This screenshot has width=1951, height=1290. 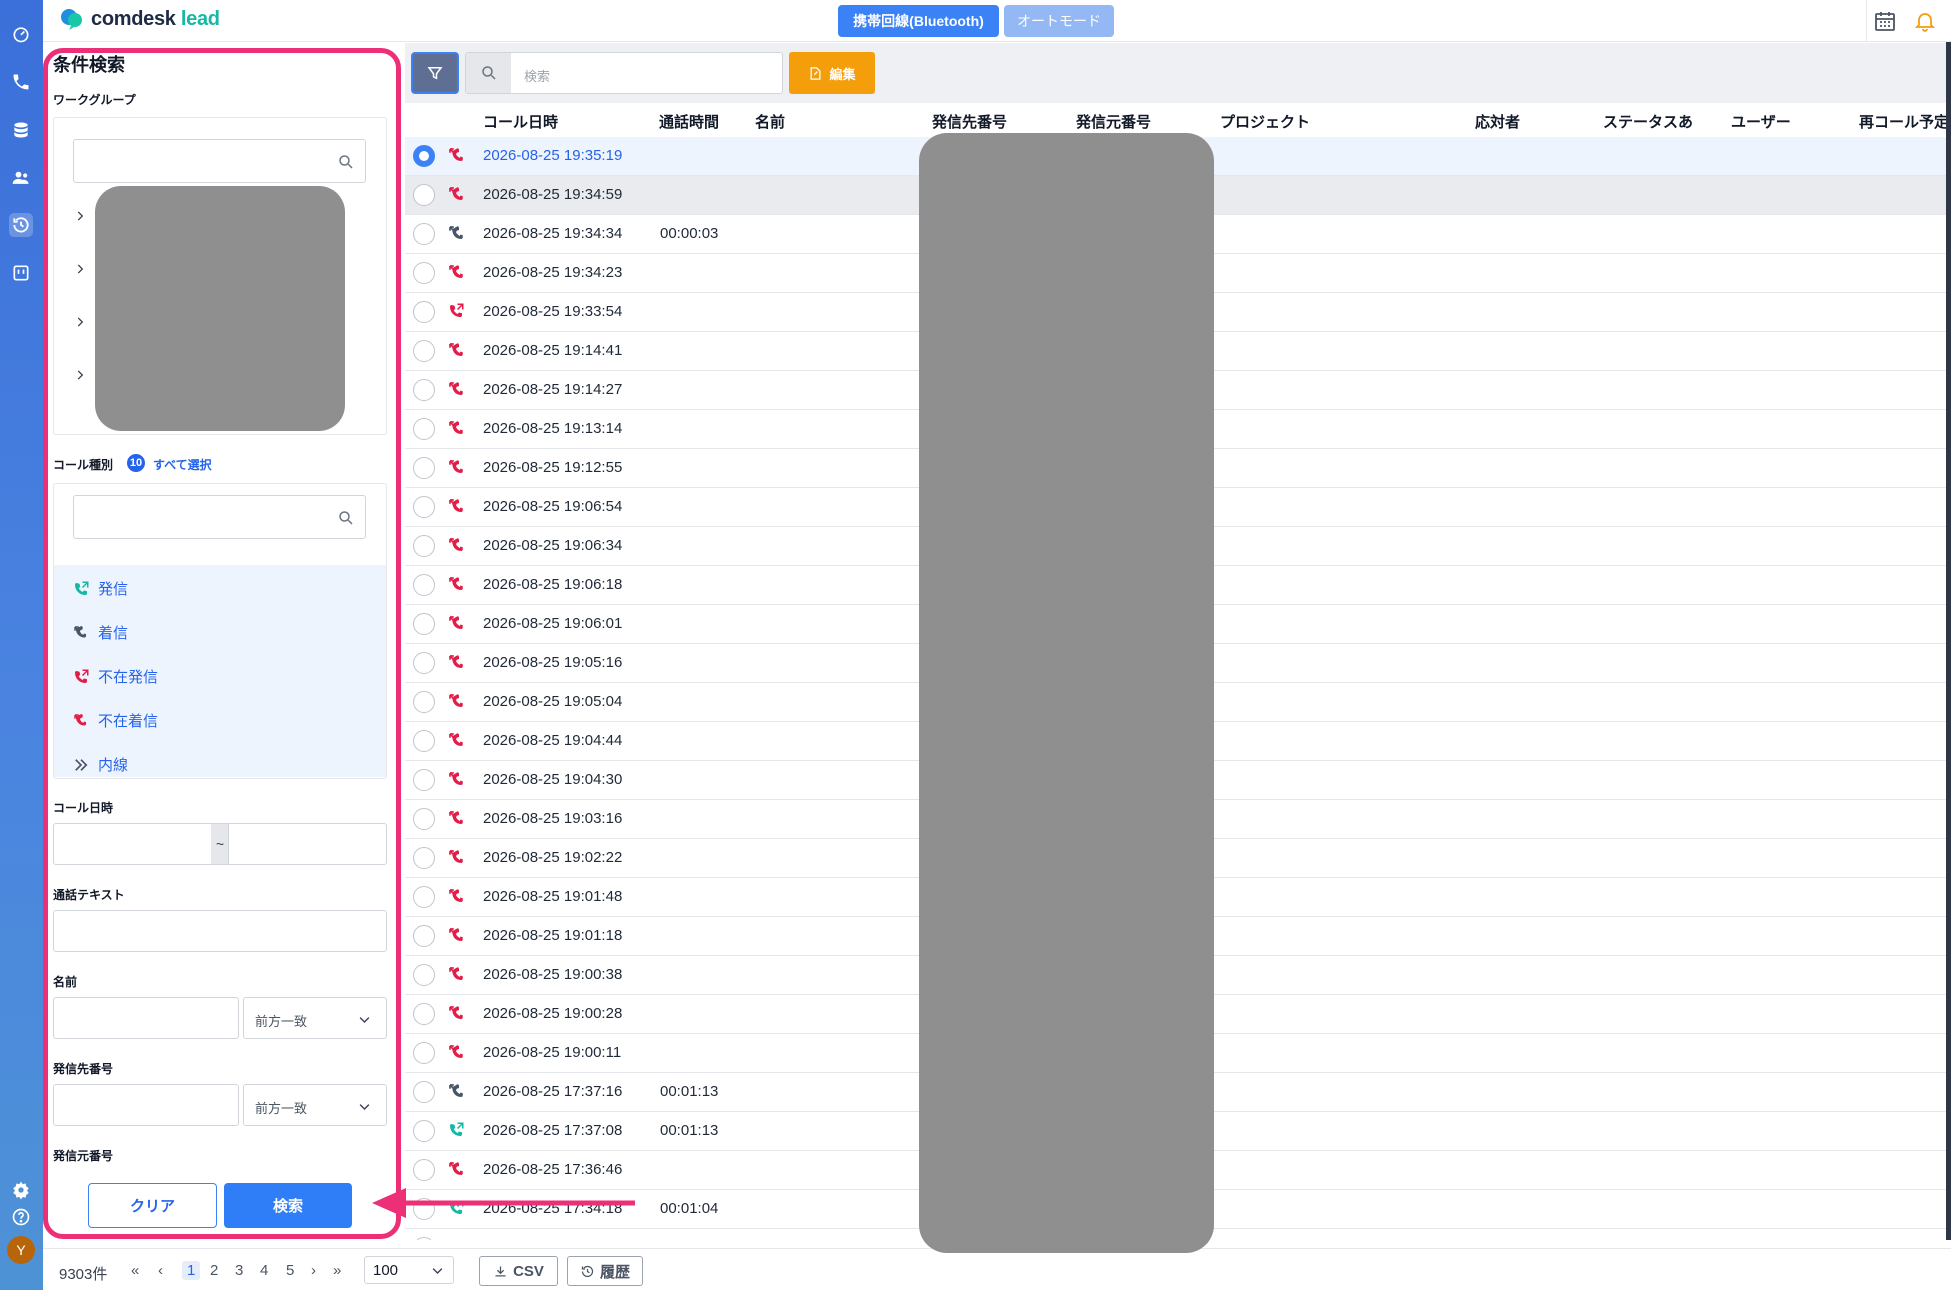 I want to click on avatar: Y, so click(x=21, y=1250).